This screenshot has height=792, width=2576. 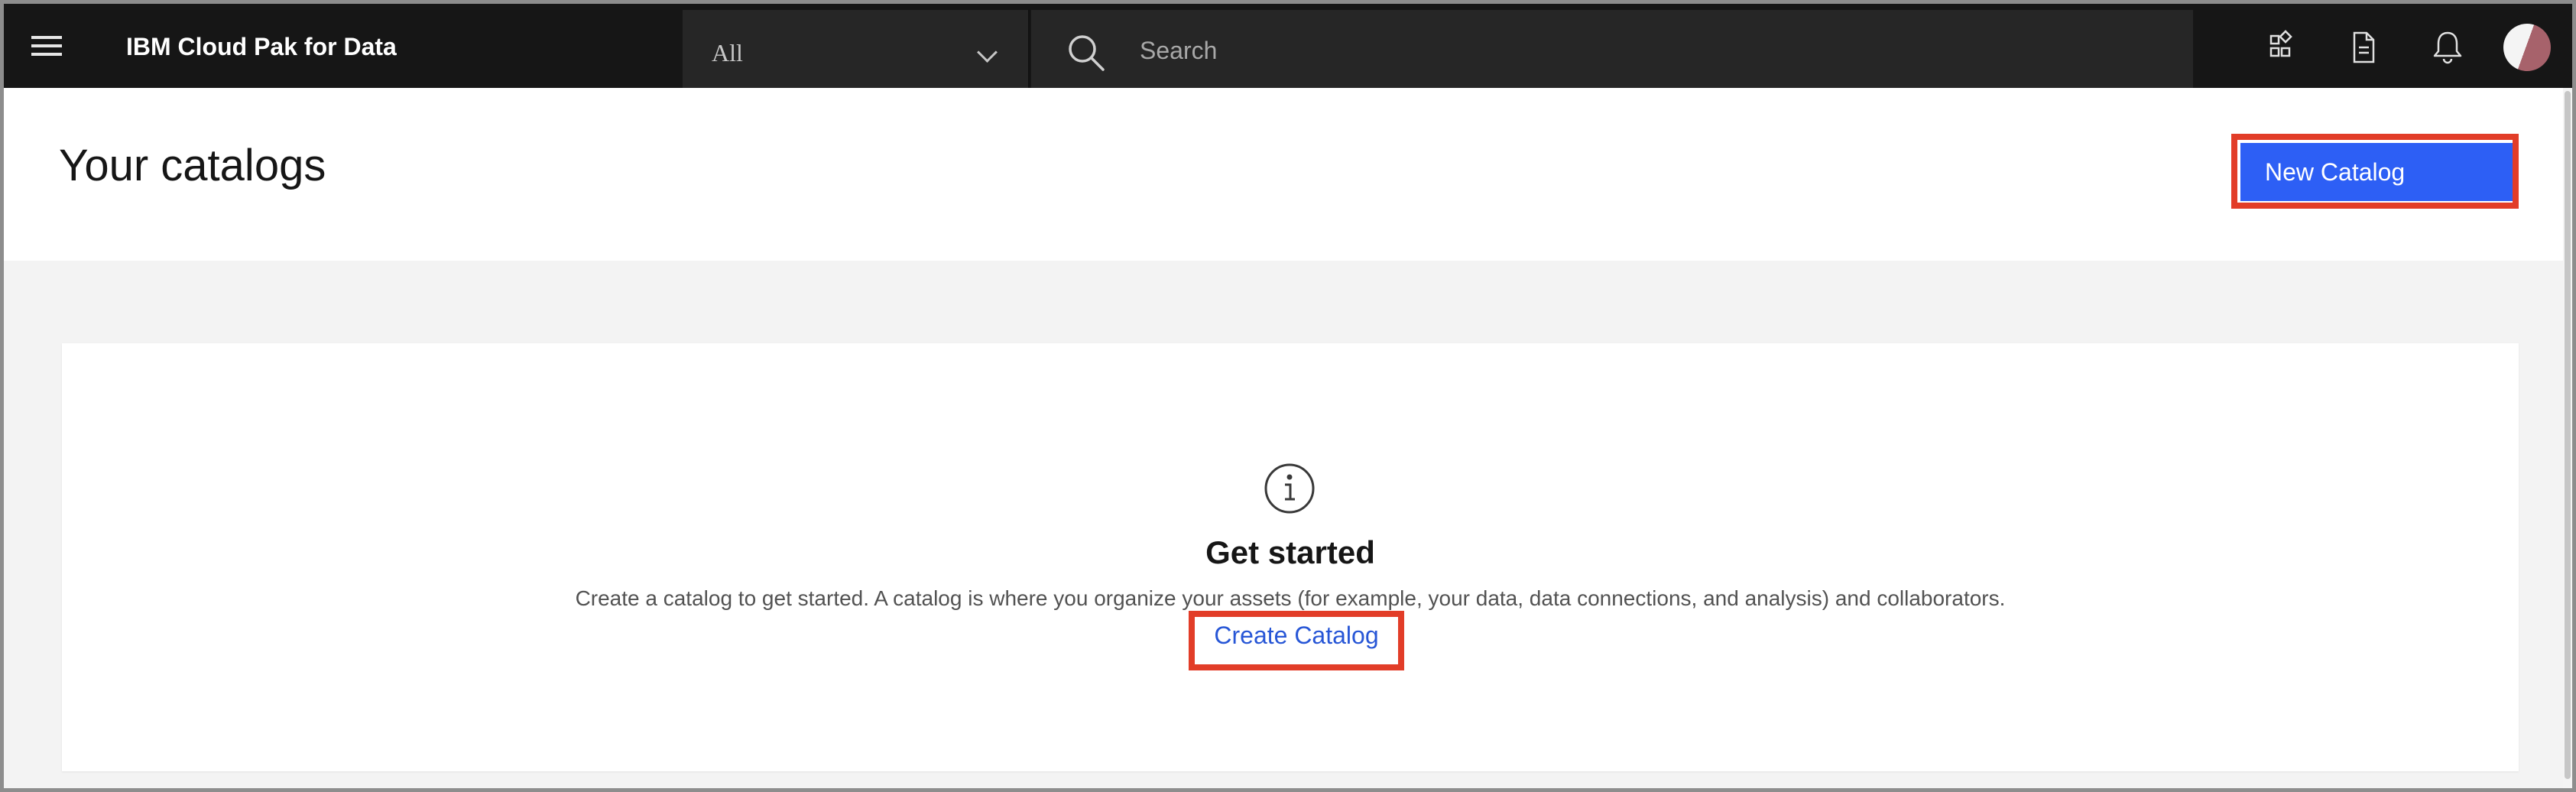 I want to click on search-icon, so click(x=1086, y=53).